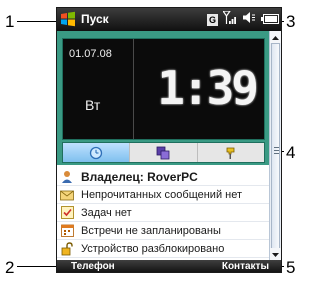 This screenshot has width=320, height=301. I want to click on battery-icon, so click(270, 20).